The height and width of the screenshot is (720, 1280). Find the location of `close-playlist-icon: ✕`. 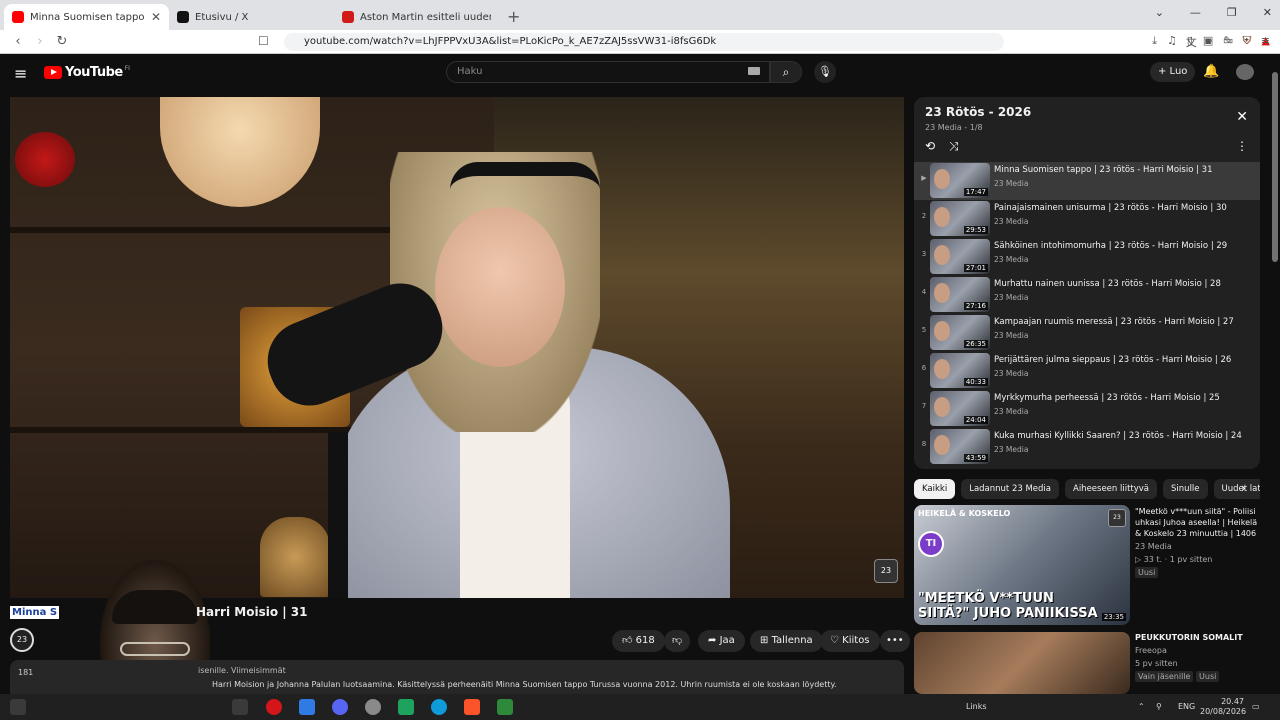

close-playlist-icon: ✕ is located at coordinates (1242, 117).